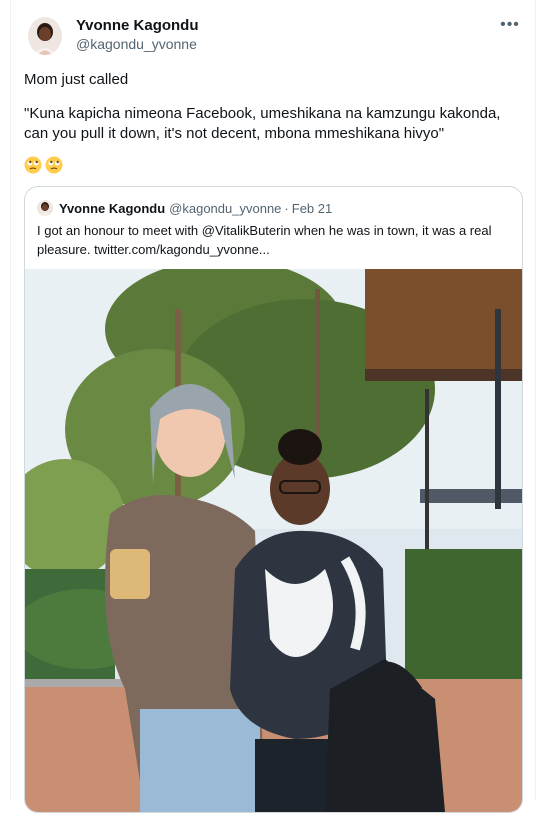 The image size is (545, 813). Describe the element at coordinates (112, 208) in the screenshot. I see `quoted-author-name: Yvonne Kagondu` at that location.